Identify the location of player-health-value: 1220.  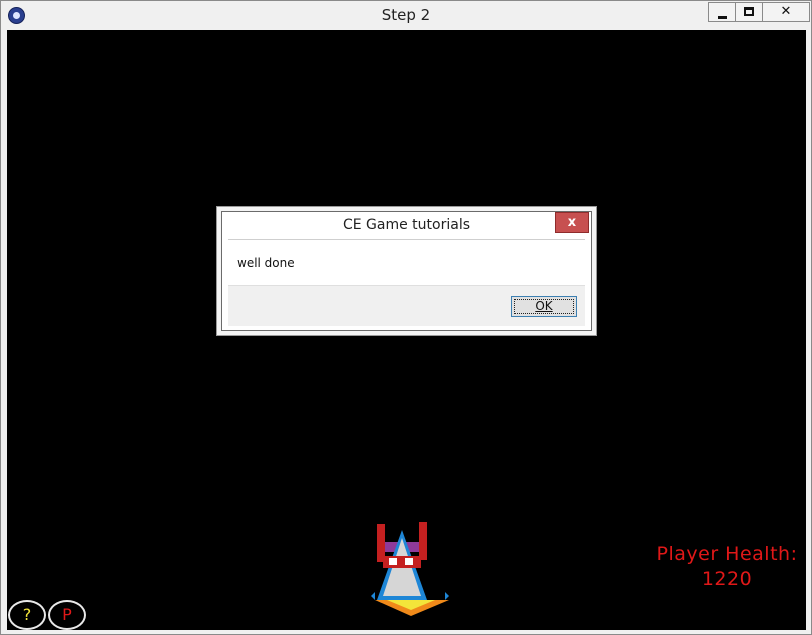
(727, 579).